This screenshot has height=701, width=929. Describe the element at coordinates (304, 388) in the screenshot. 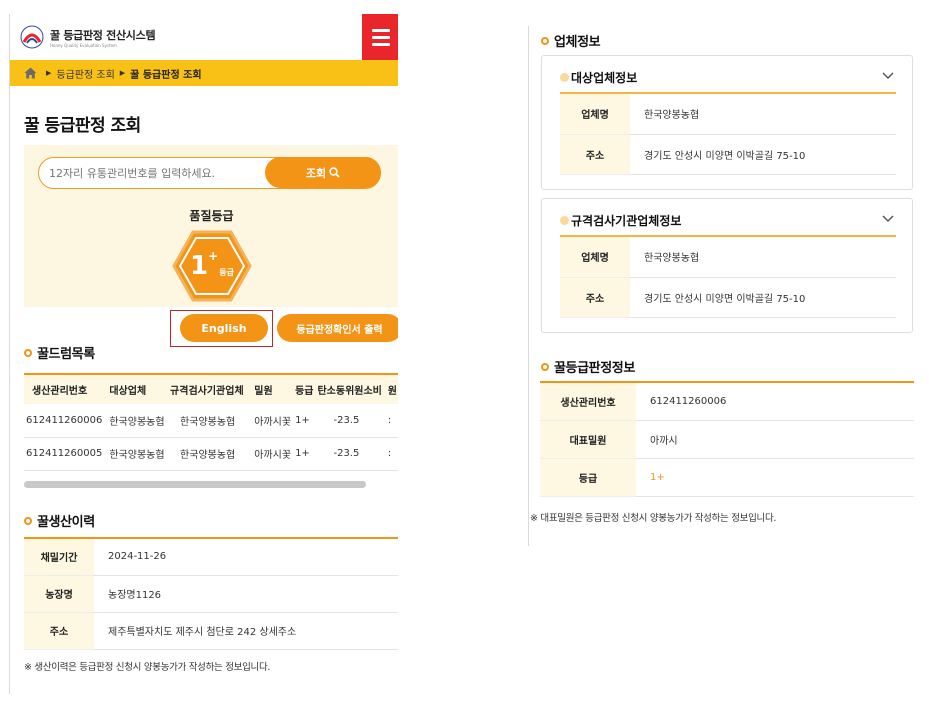

I see `column-header: 등급` at that location.